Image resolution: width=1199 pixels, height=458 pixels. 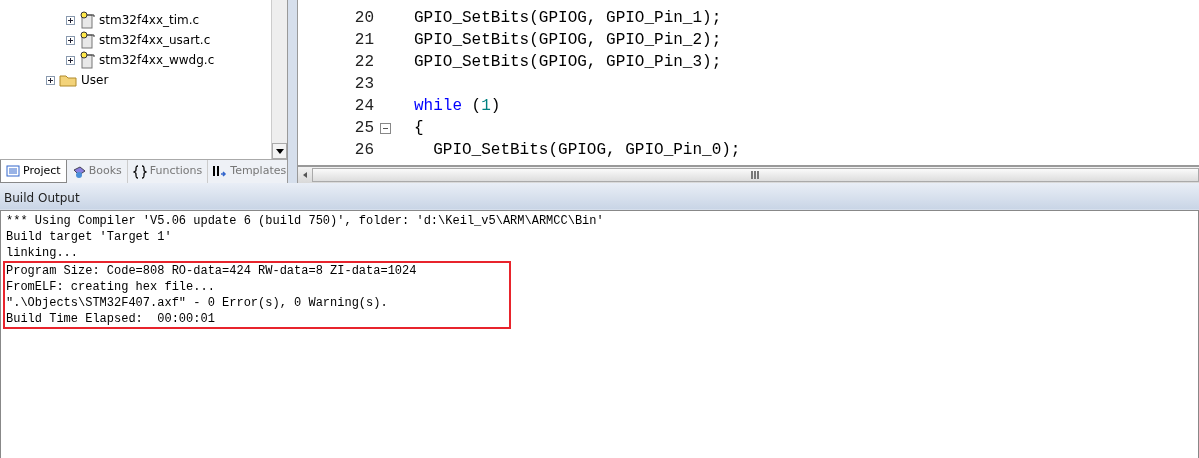 What do you see at coordinates (220, 171) in the screenshot?
I see `template-icon` at bounding box center [220, 171].